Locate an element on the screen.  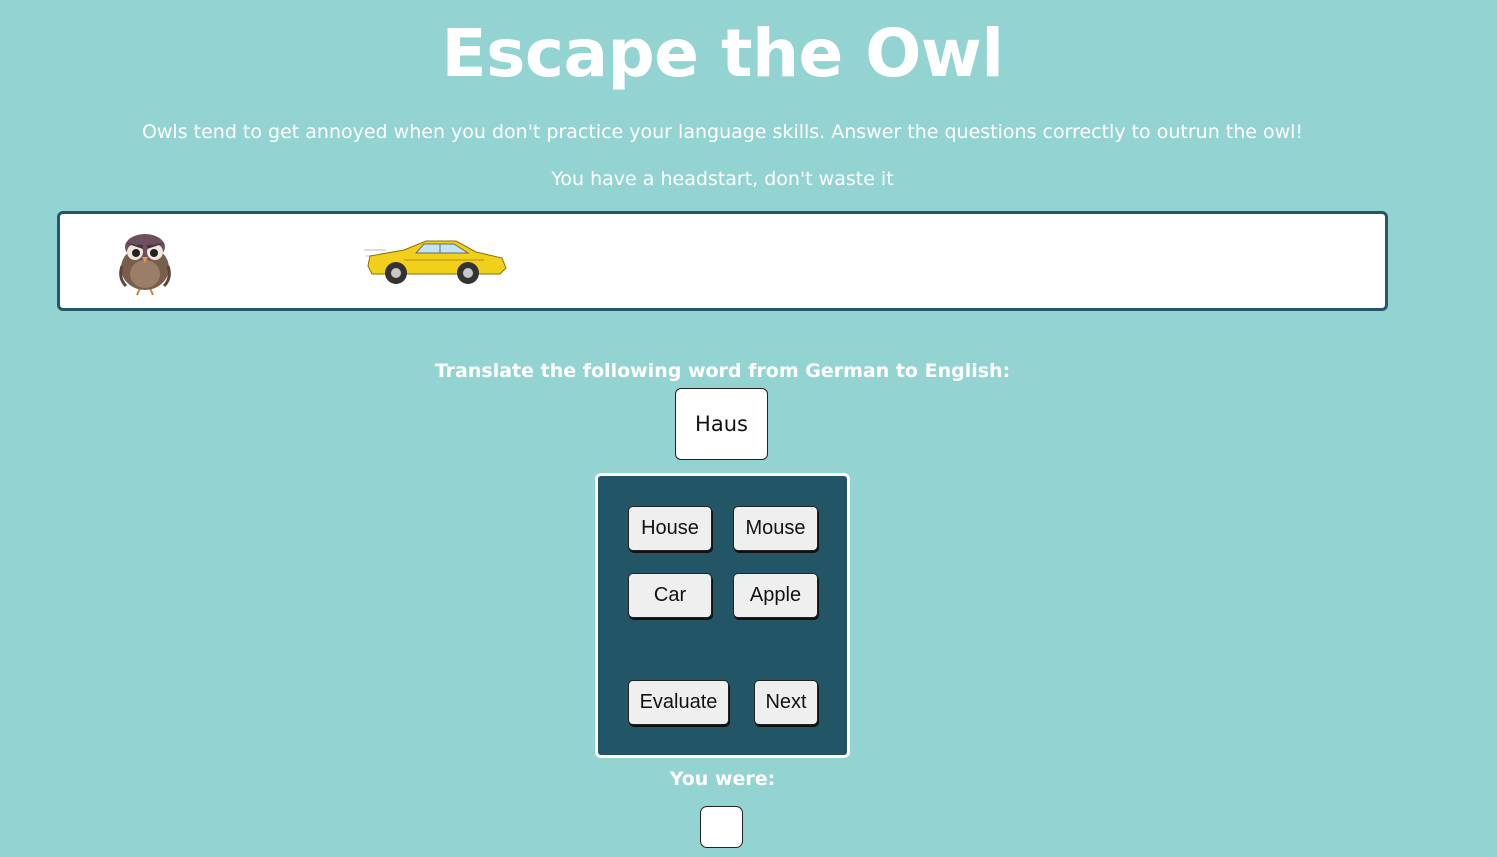
next-button: Next is located at coordinates (786, 702).